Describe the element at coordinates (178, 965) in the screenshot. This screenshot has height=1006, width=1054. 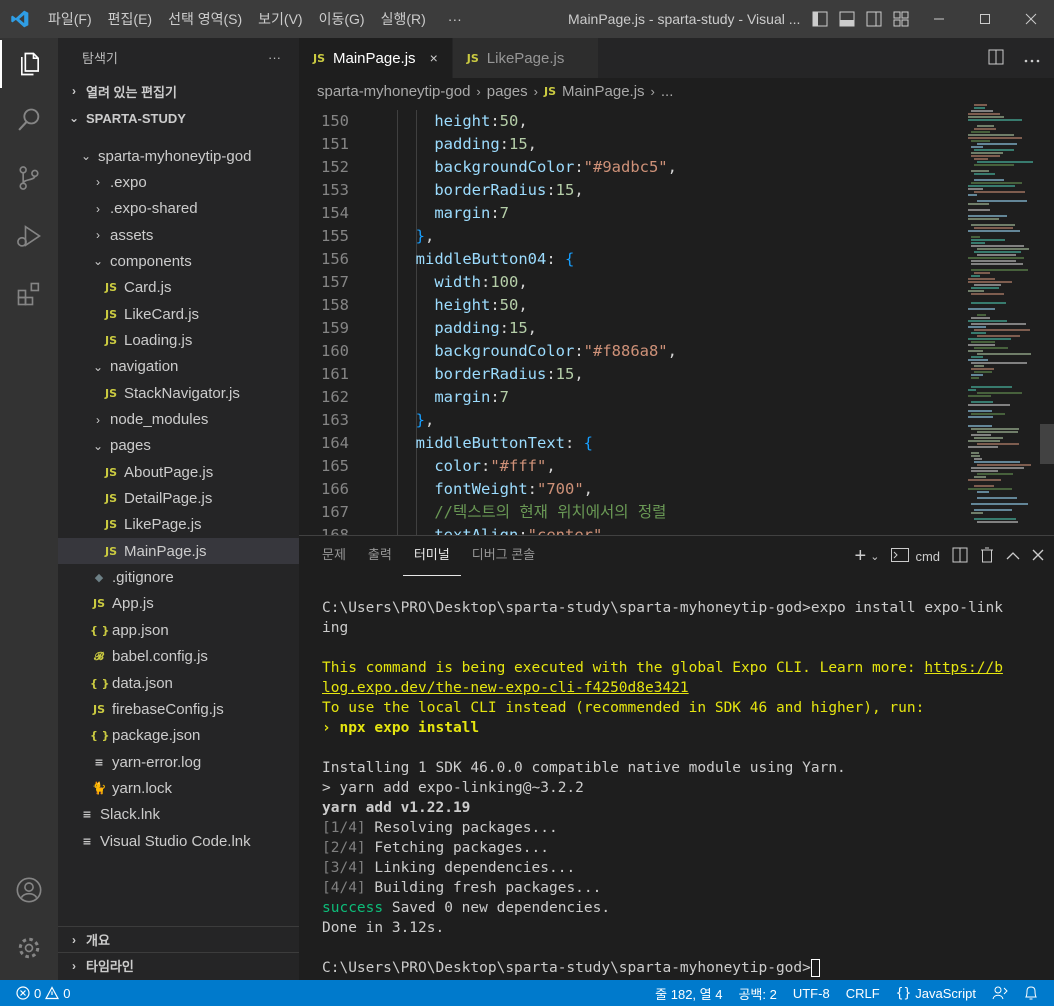
I see `timeline-section: › 타임라인` at that location.